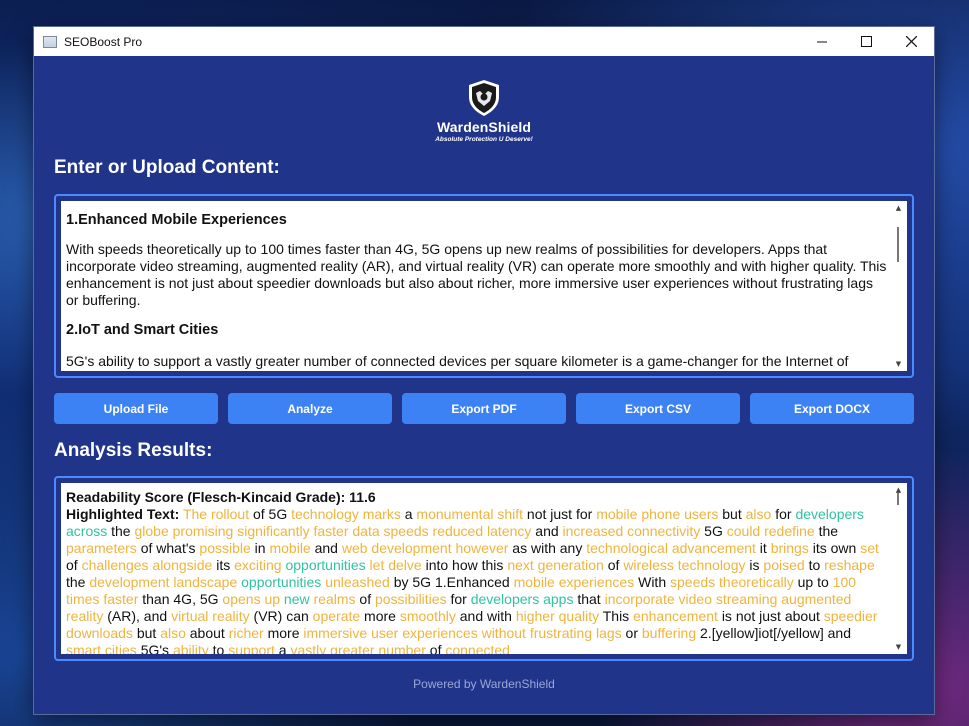 This screenshot has height=726, width=969. Describe the element at coordinates (281, 616) in the screenshot. I see `plain-token: (VR) can` at that location.